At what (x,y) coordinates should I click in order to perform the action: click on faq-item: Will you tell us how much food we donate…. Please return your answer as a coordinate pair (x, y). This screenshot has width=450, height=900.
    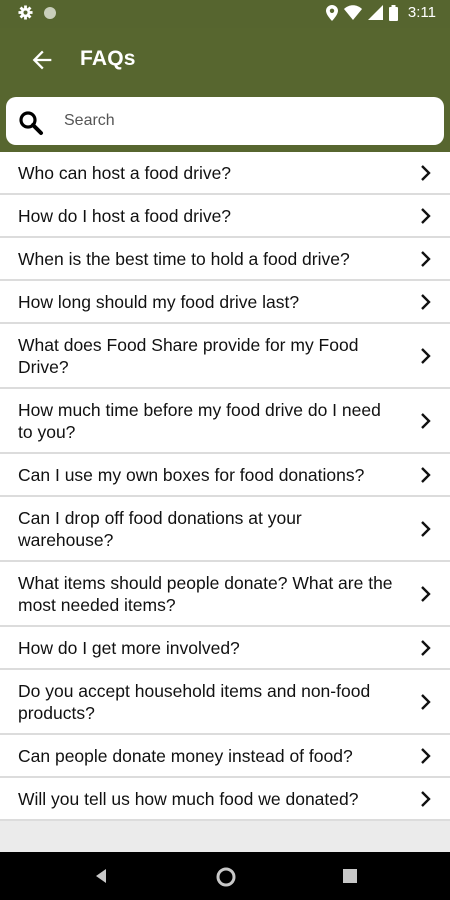
    Looking at the image, I should click on (225, 799).